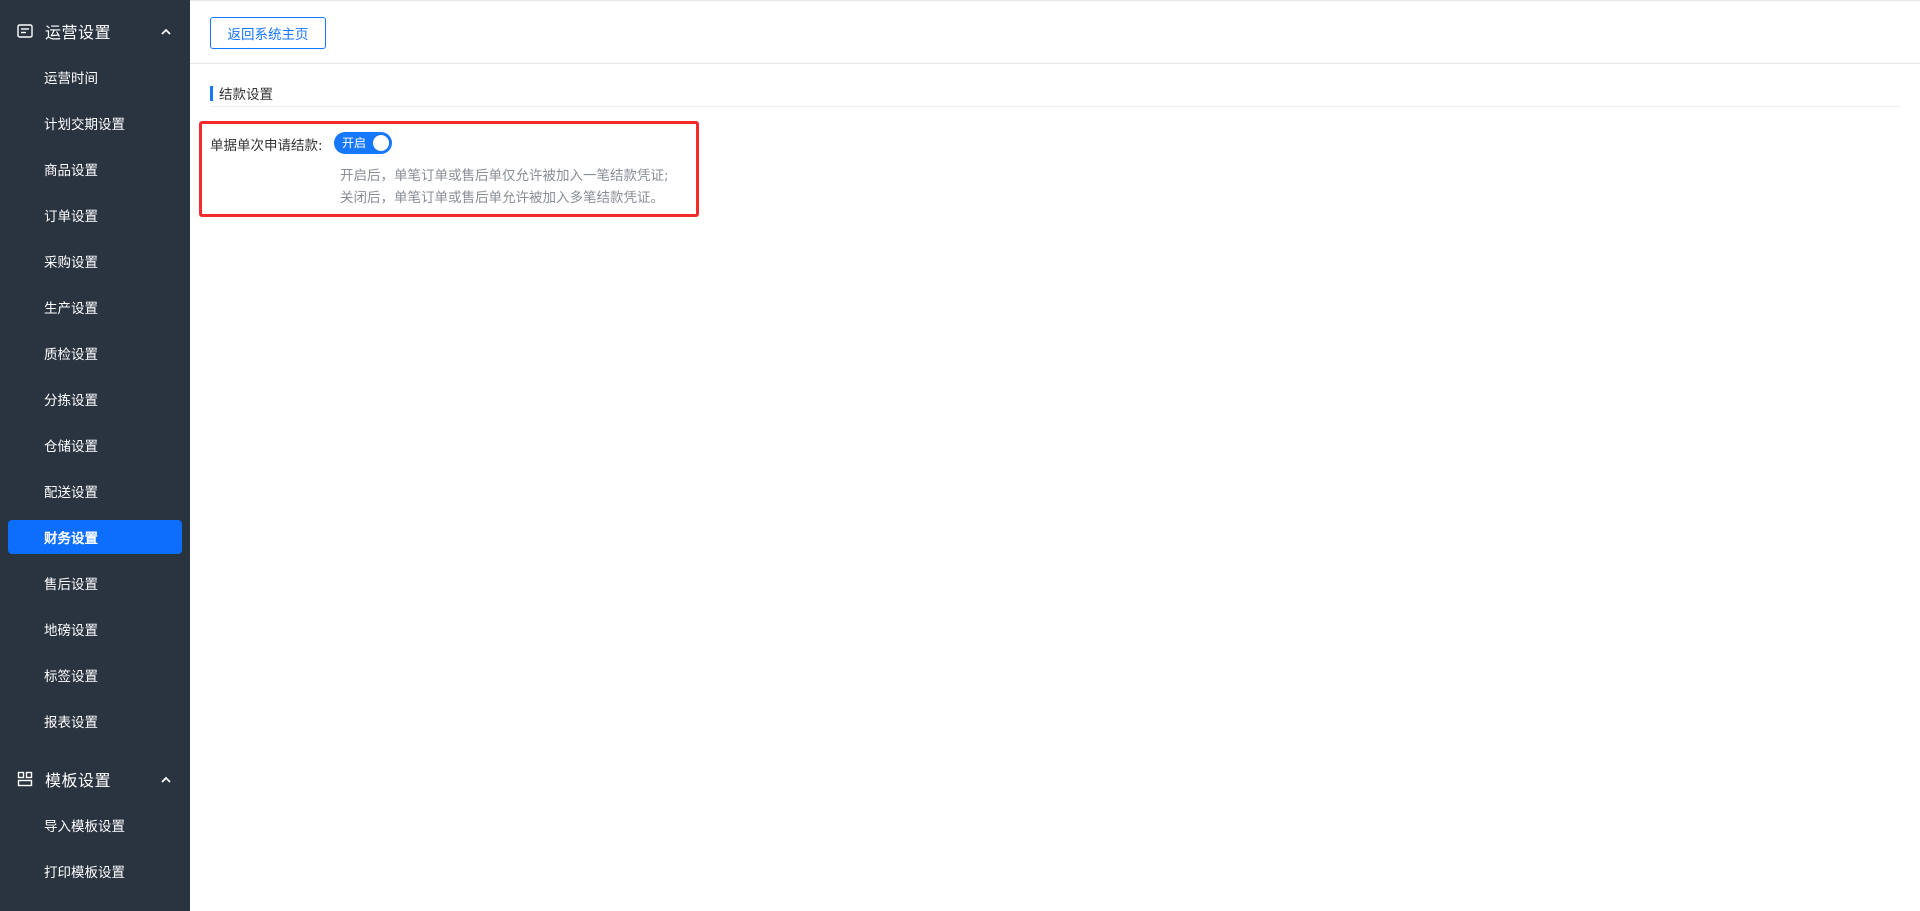 This screenshot has height=911, width=1920. I want to click on sidebar-item-label-settings: 标签设置, so click(95, 675).